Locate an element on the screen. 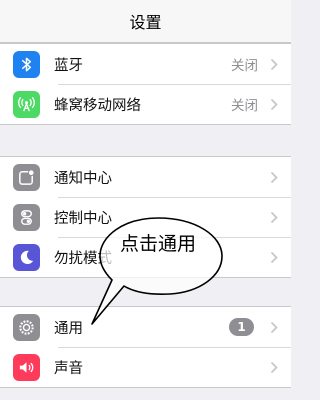  do-not-disturb-label: 勿扰模式 is located at coordinates (83, 258).